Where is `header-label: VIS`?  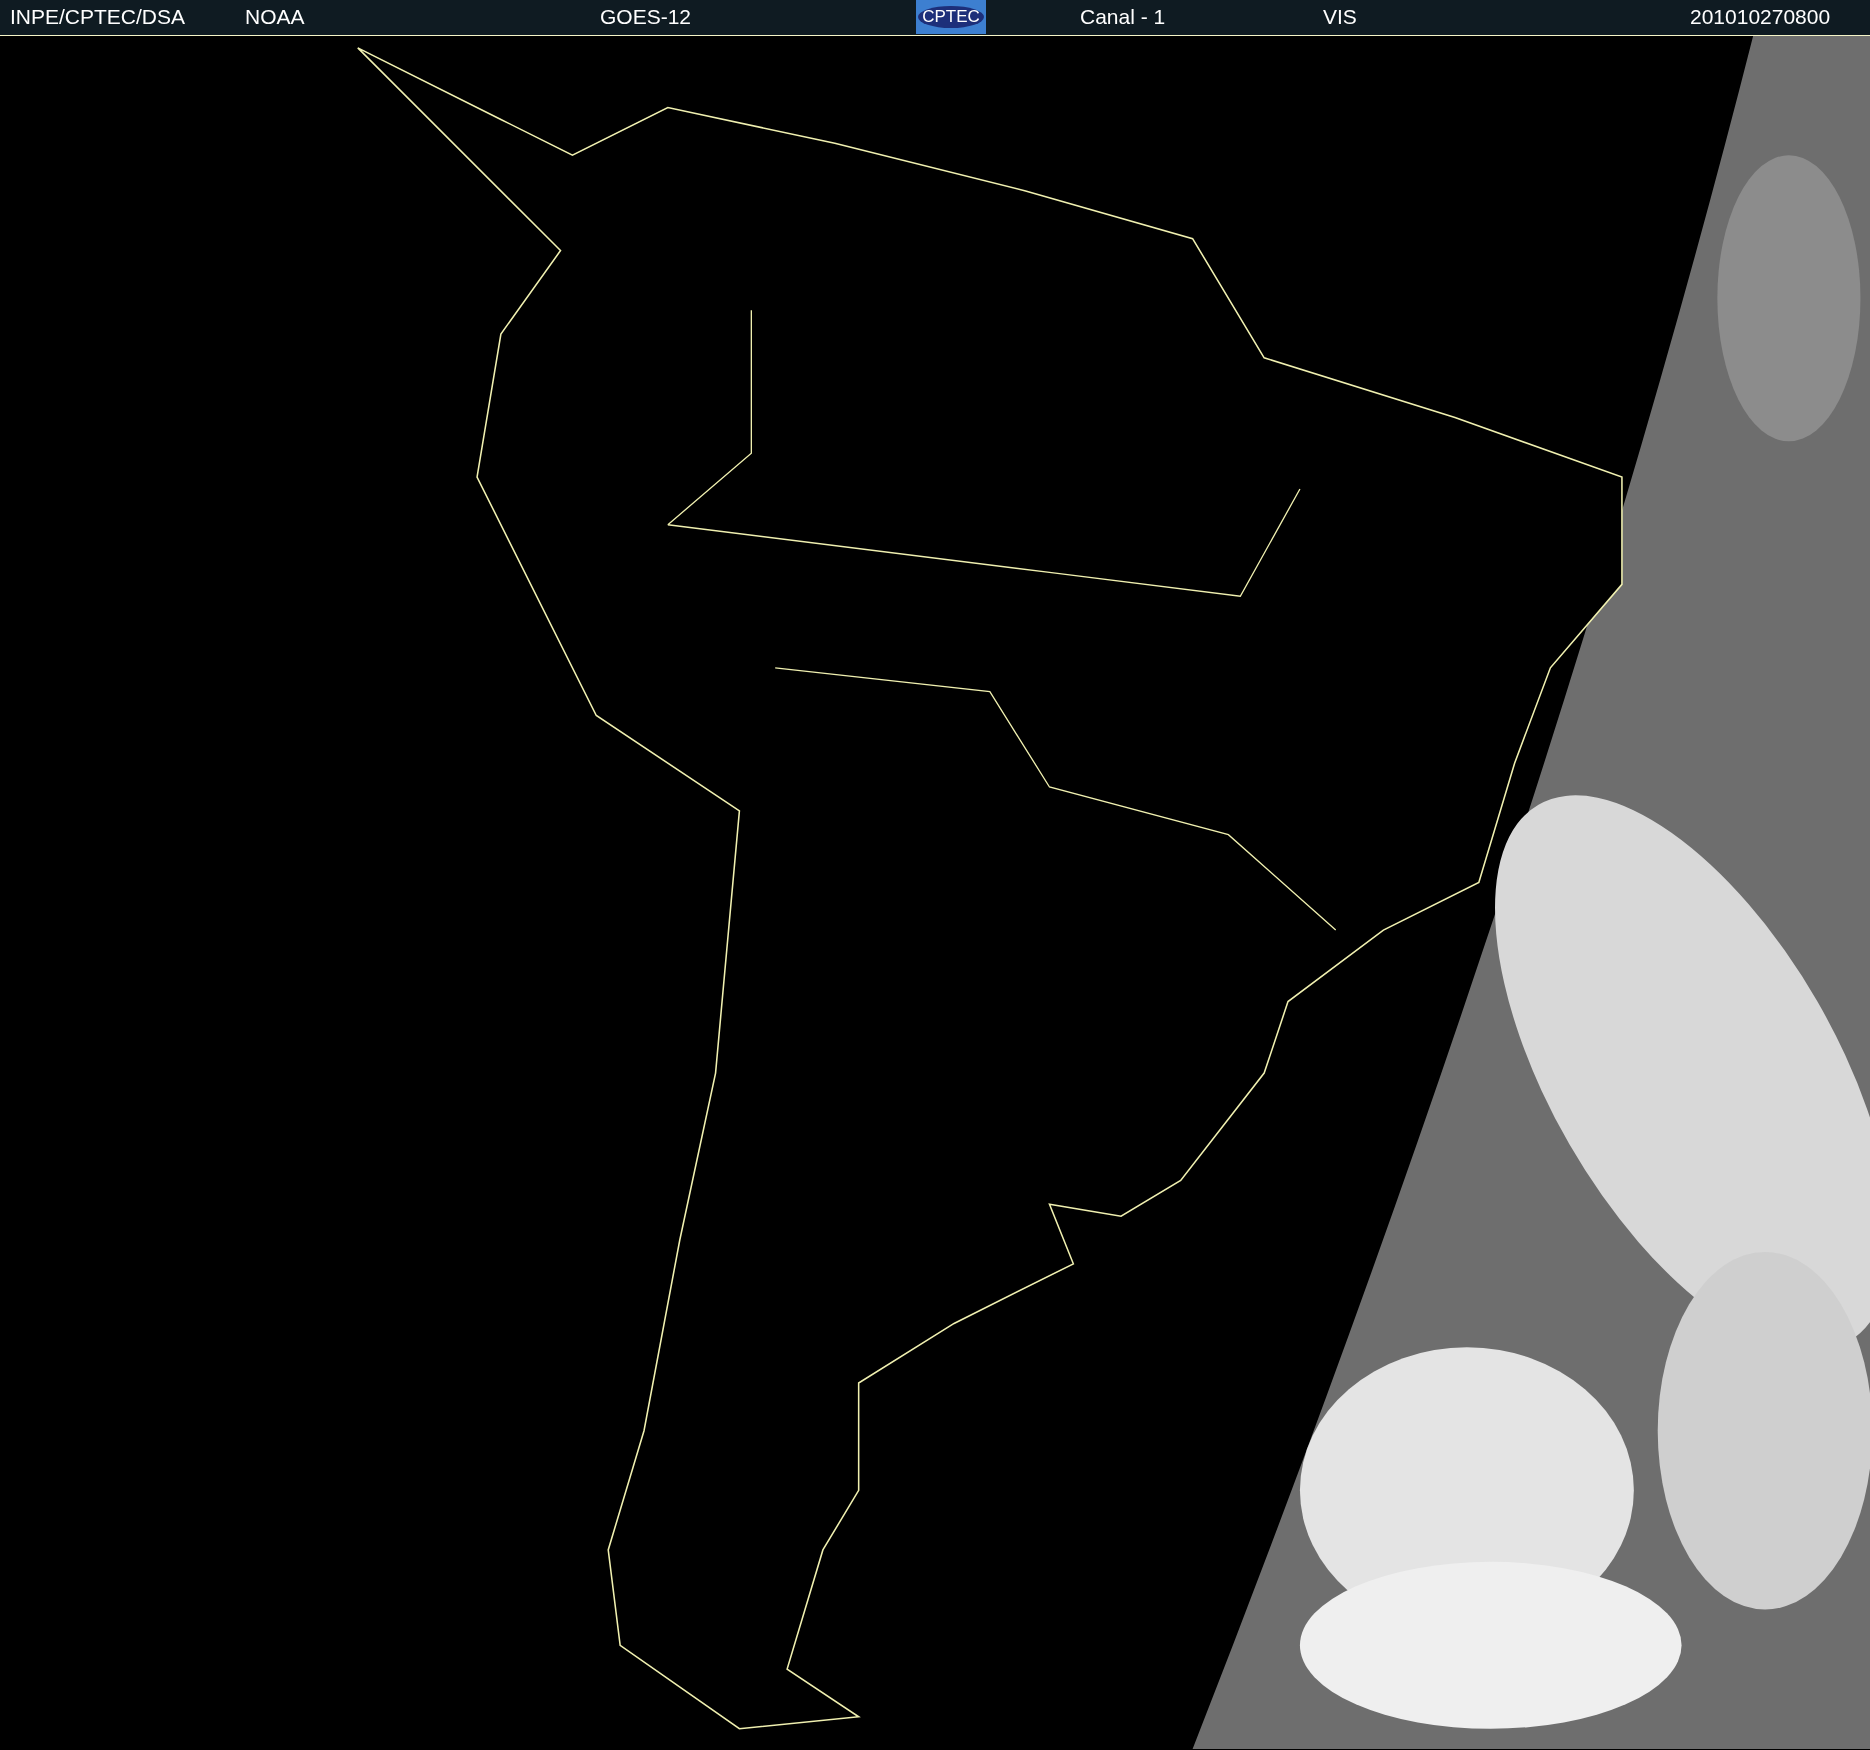 header-label: VIS is located at coordinates (1340, 17).